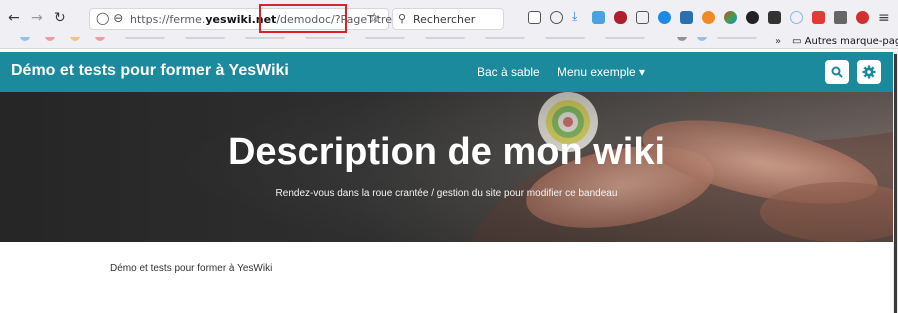 The height and width of the screenshot is (313, 898). What do you see at coordinates (797, 41) in the screenshot?
I see `folder-icon: ▭` at bounding box center [797, 41].